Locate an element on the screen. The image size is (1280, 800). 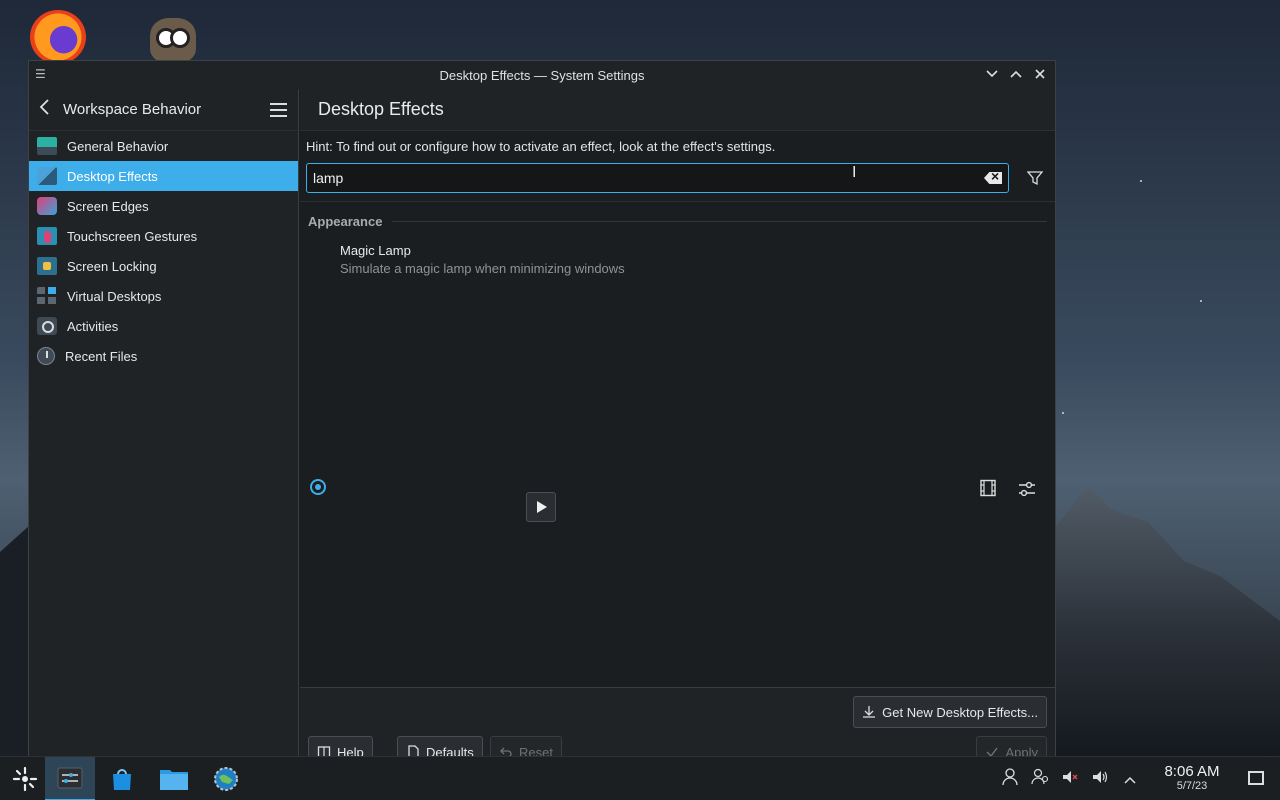
sidebar-item-touchscreen-gestures: Touchscreen Gestures is located at coordinates (163, 236).